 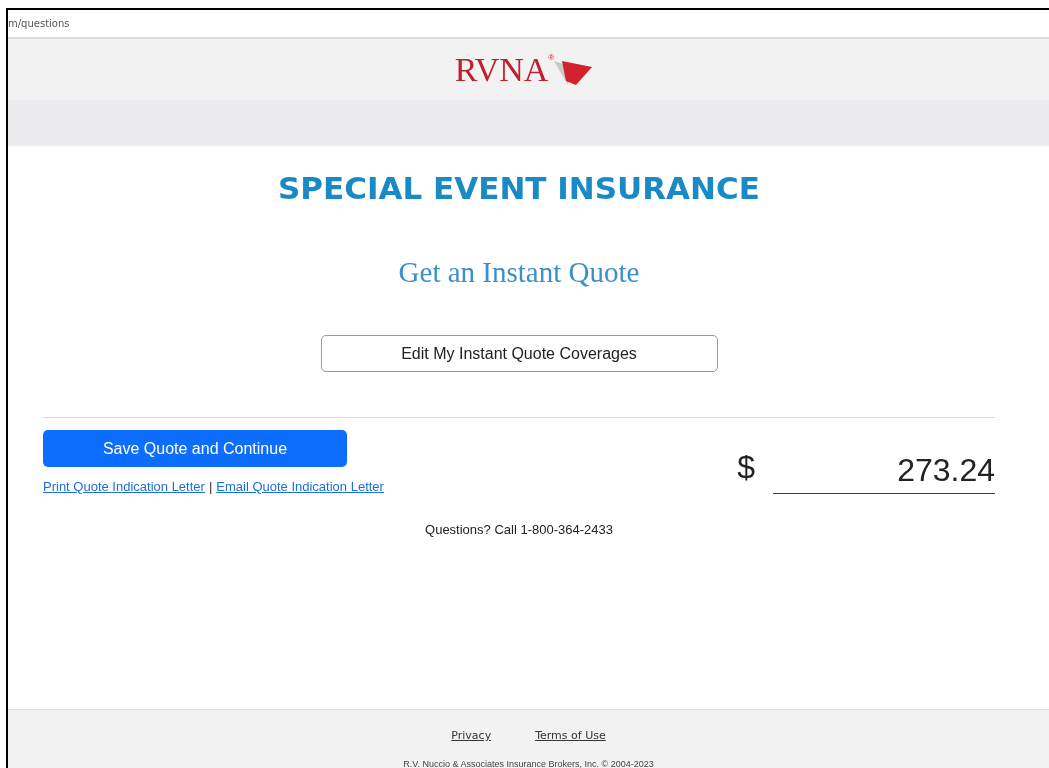 I want to click on price-field: 273.24, so click(x=884, y=471).